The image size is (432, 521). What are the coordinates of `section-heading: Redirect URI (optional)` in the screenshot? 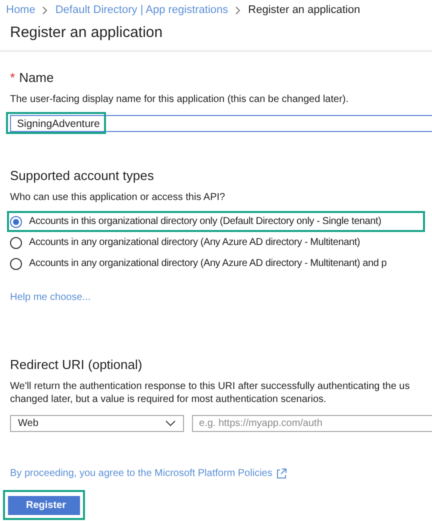 It's located at (77, 364).